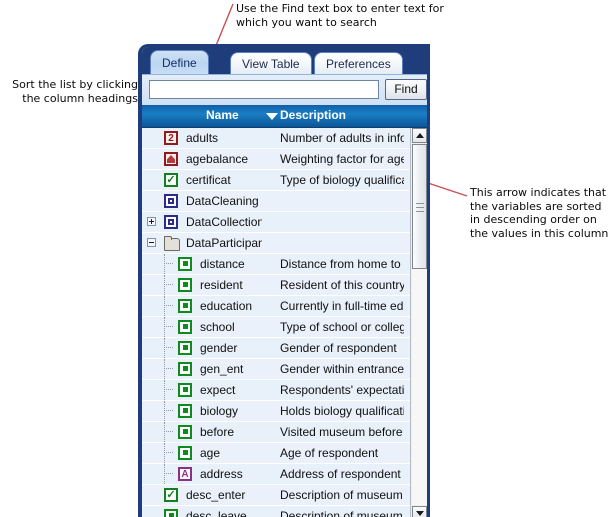 Image resolution: width=610 pixels, height=517 pixels. Describe the element at coordinates (276, 222) in the screenshot. I see `table-row: DataCollection` at that location.